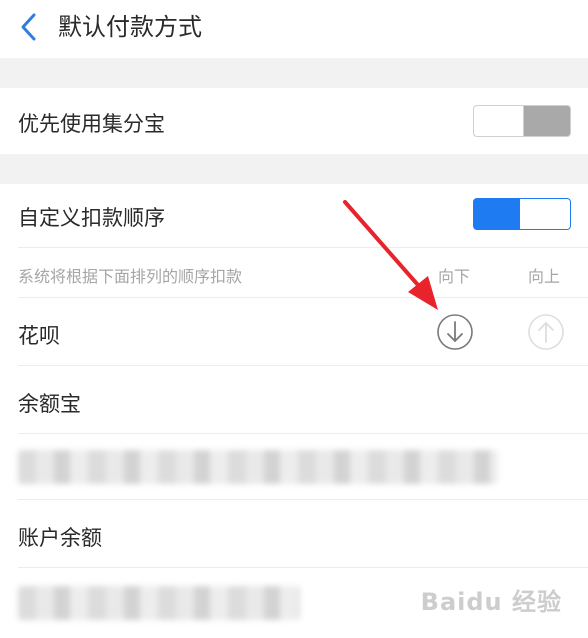  Describe the element at coordinates (294, 29) in the screenshot. I see `header-bar: 默认付款方式` at that location.